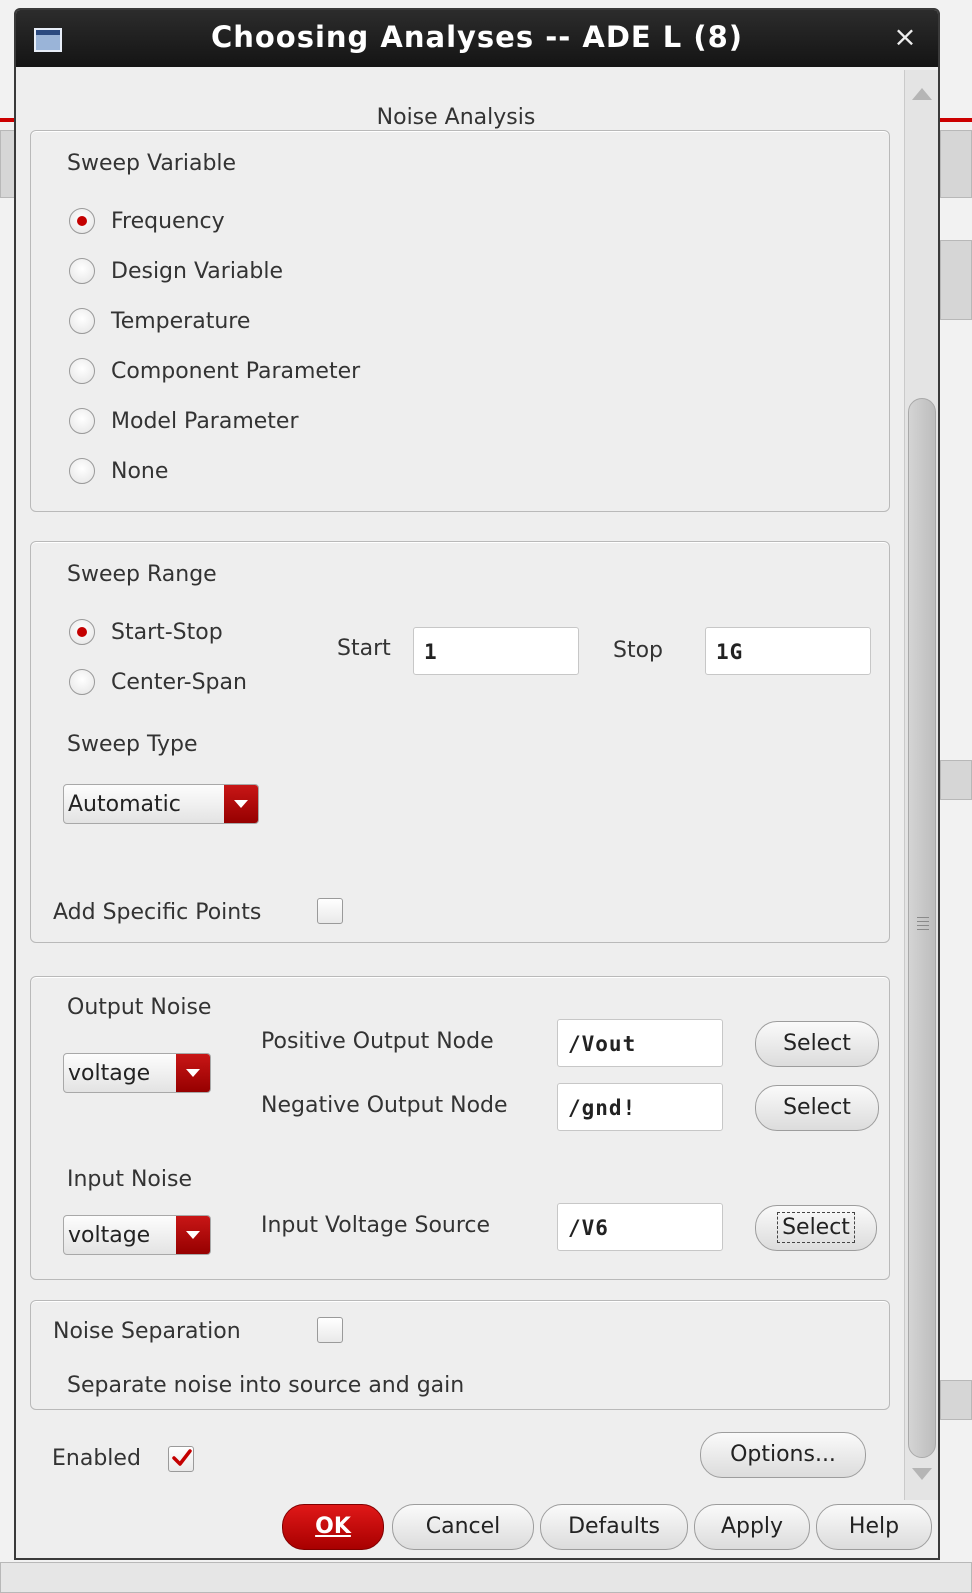 The image size is (972, 1593). I want to click on positive-output-node-input: /Vout, so click(640, 1043).